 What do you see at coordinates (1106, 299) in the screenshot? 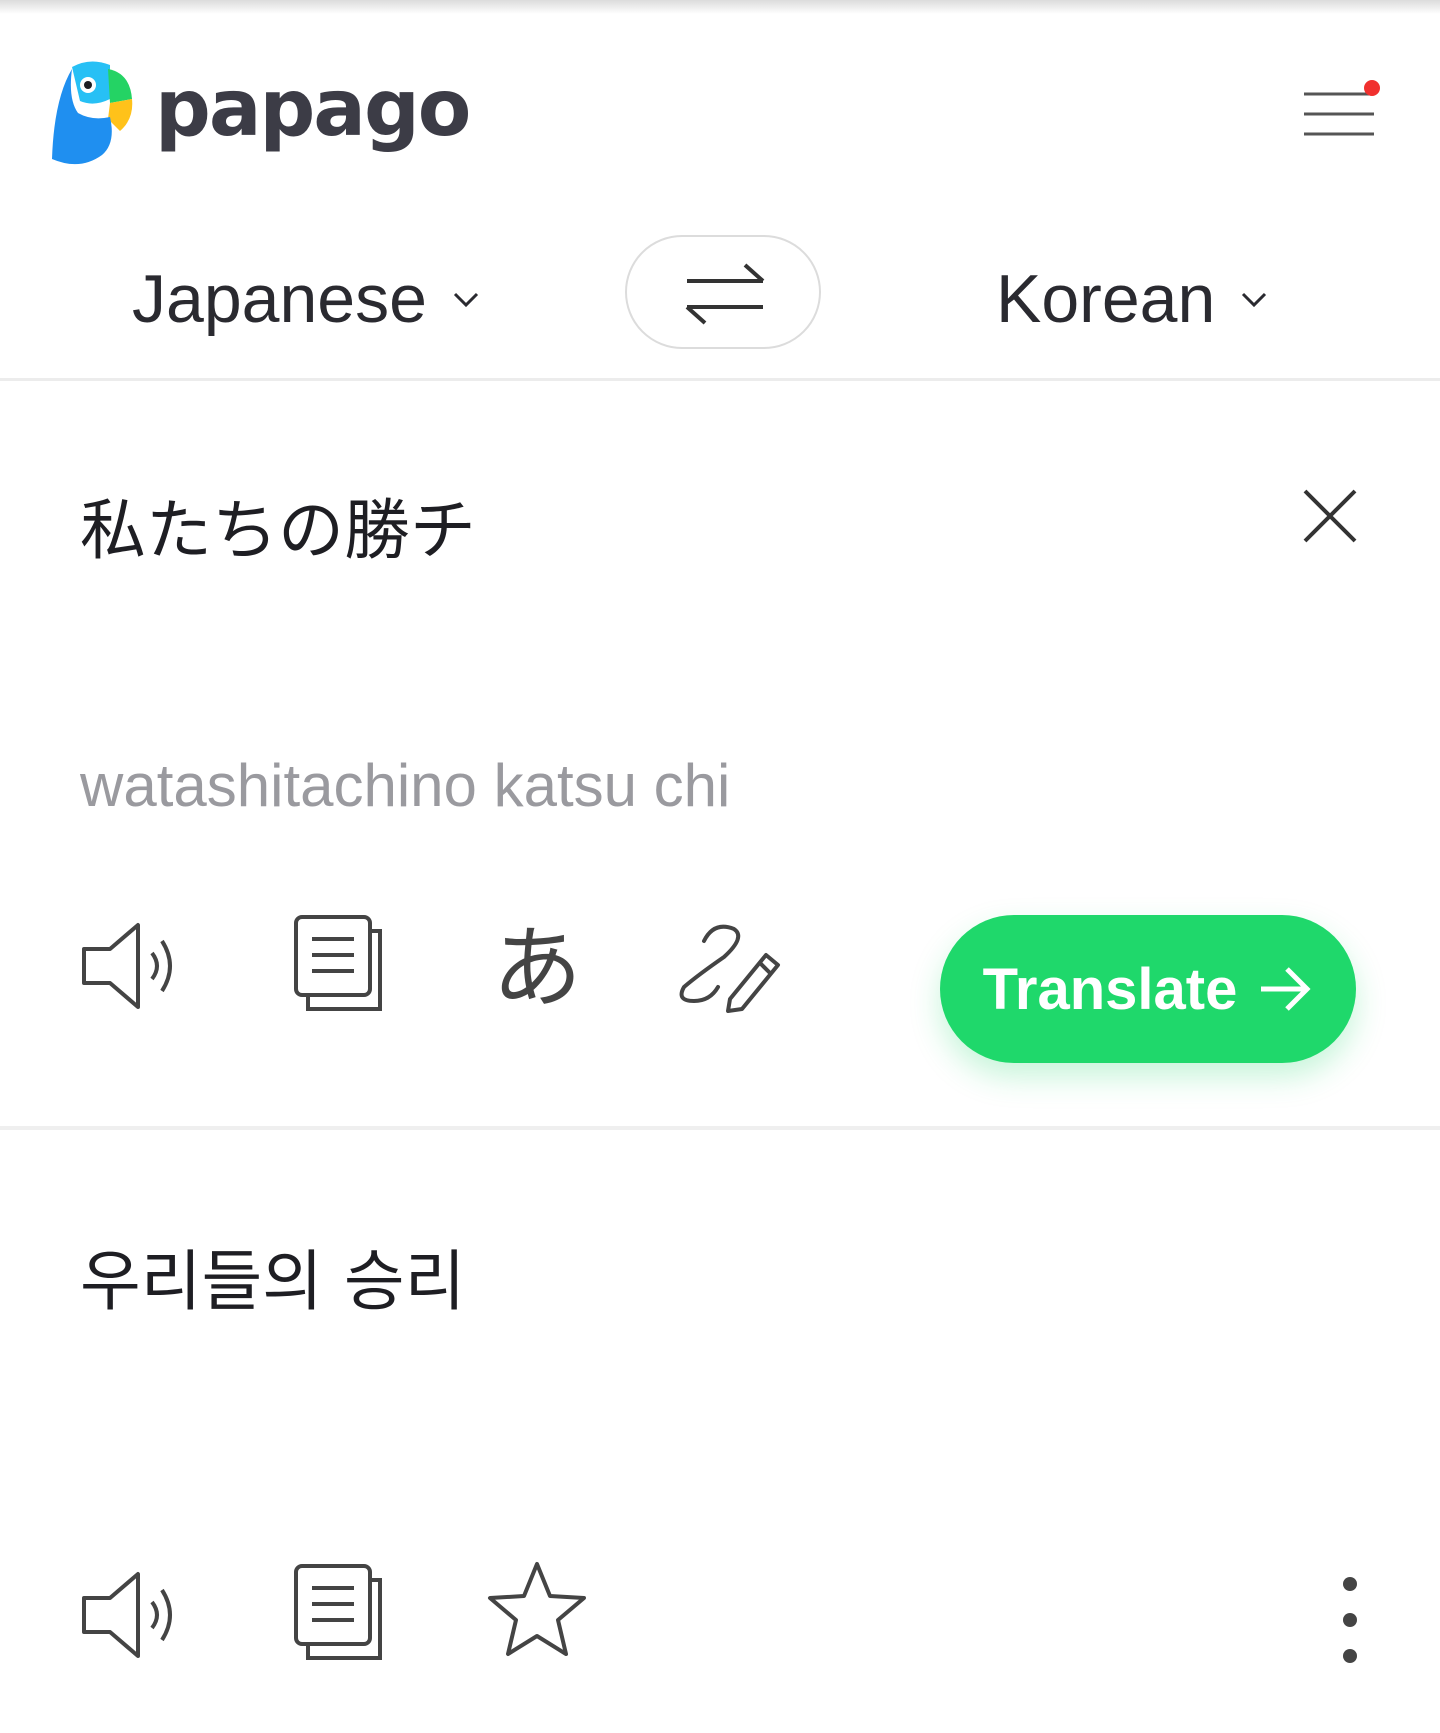
I see `target-language-label: Korean` at bounding box center [1106, 299].